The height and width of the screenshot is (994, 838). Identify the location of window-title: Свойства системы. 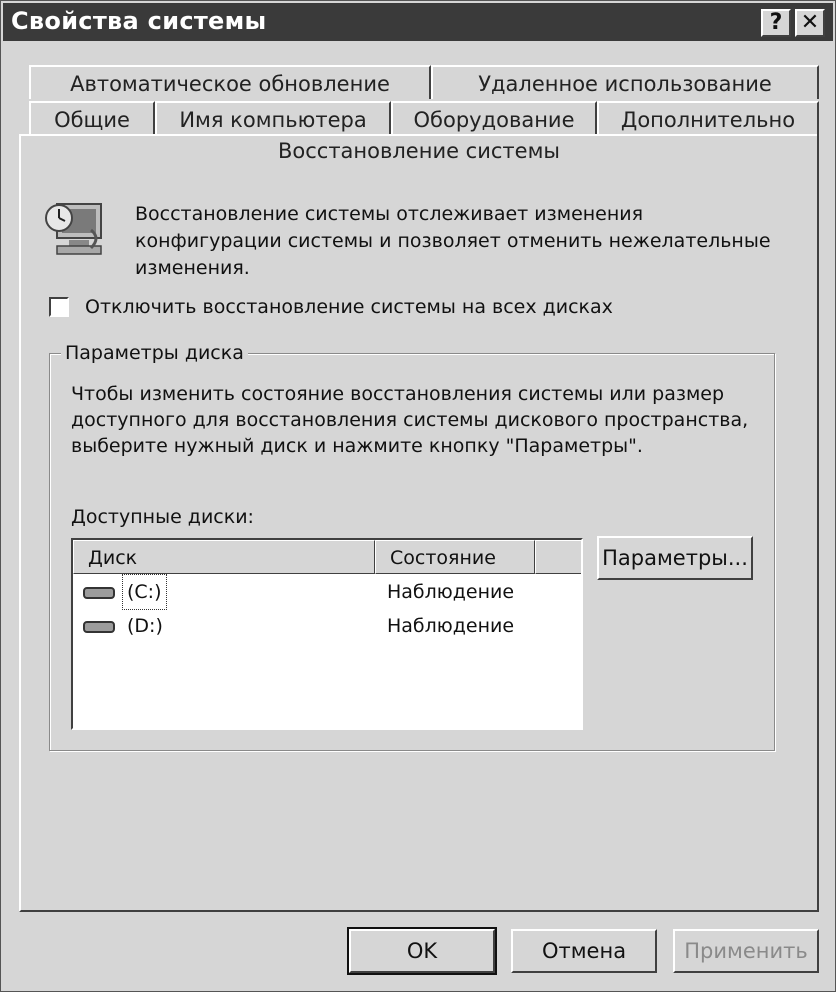
(139, 21).